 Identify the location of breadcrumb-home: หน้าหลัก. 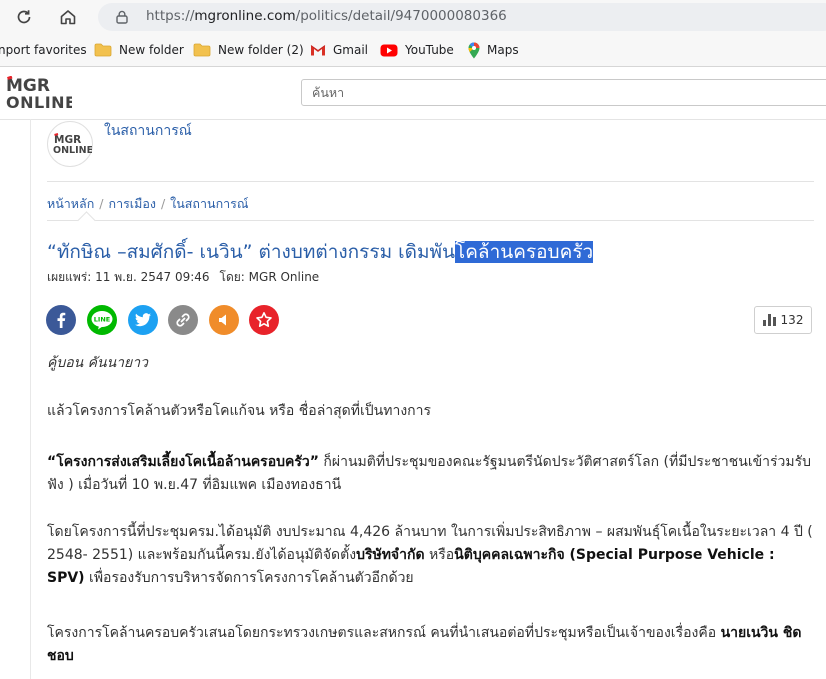
(70, 203).